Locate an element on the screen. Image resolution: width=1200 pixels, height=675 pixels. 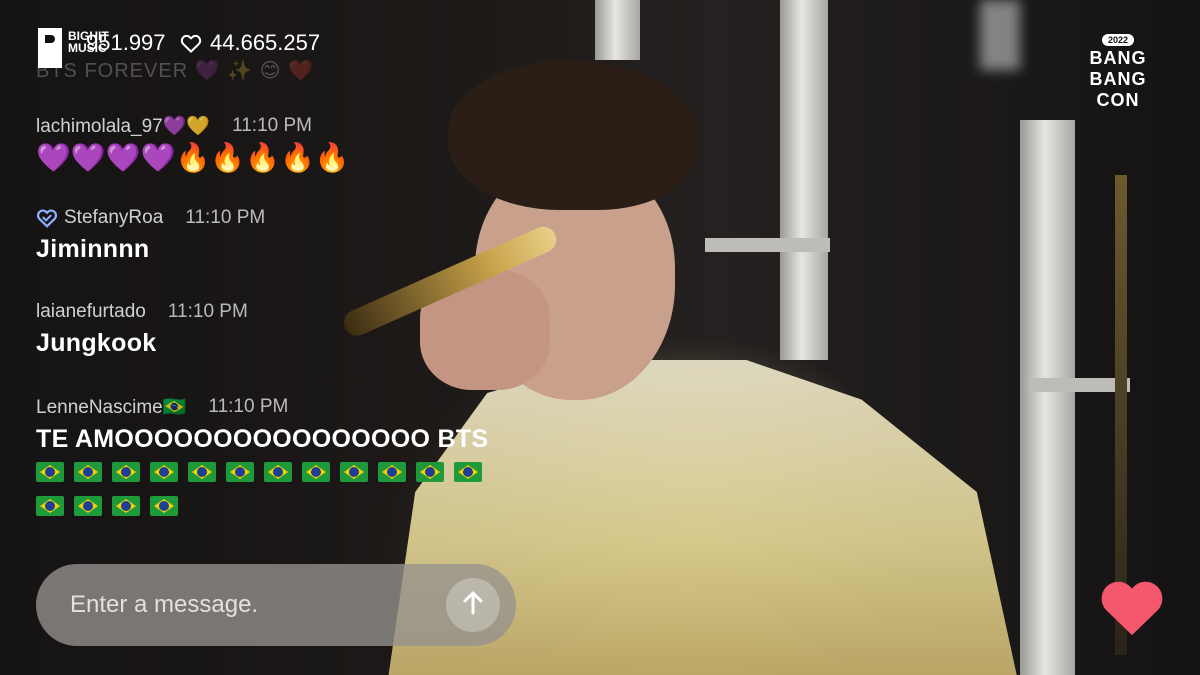
like-count-value: 44.665.257 is located at coordinates (265, 42).